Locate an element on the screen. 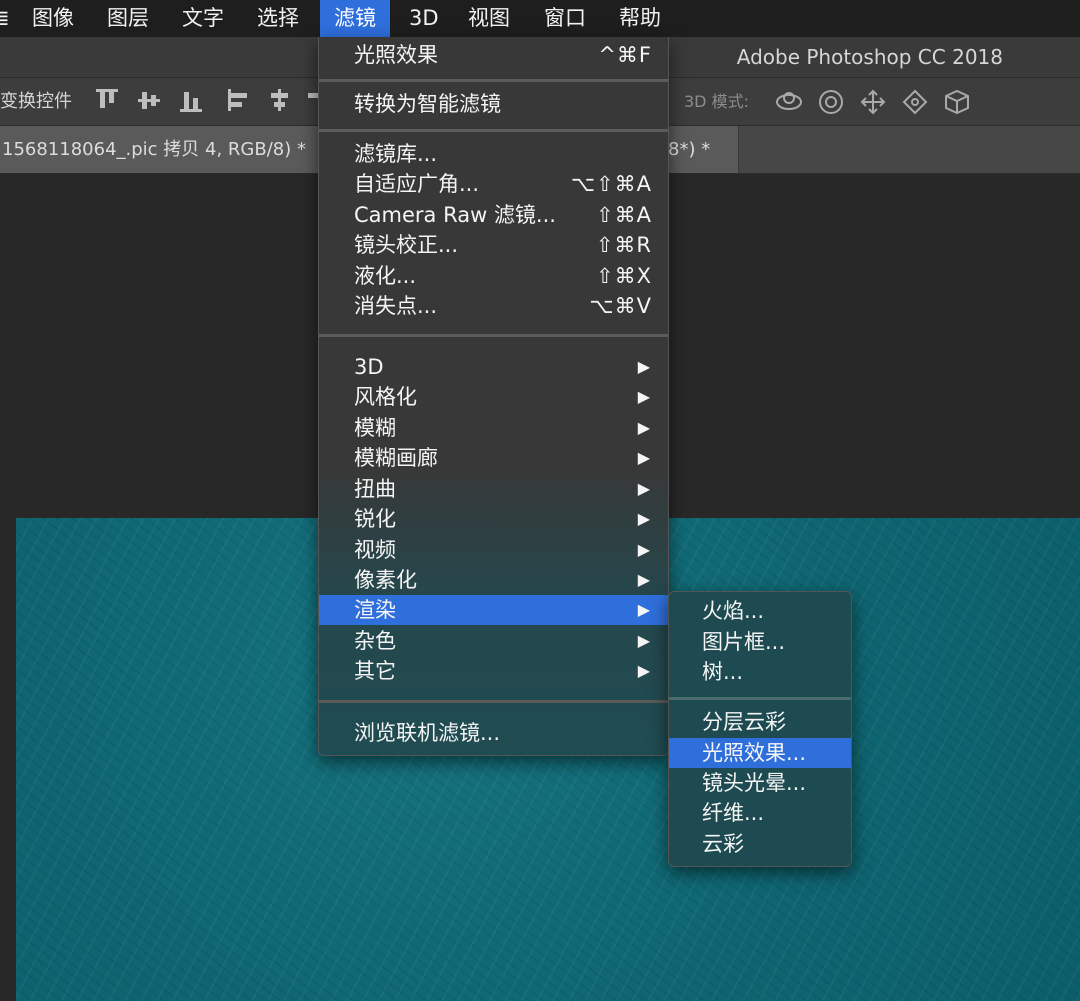 Image resolution: width=1080 pixels, height=1001 pixels. menu-item-render: 渲染 ▶ is located at coordinates (493, 610).